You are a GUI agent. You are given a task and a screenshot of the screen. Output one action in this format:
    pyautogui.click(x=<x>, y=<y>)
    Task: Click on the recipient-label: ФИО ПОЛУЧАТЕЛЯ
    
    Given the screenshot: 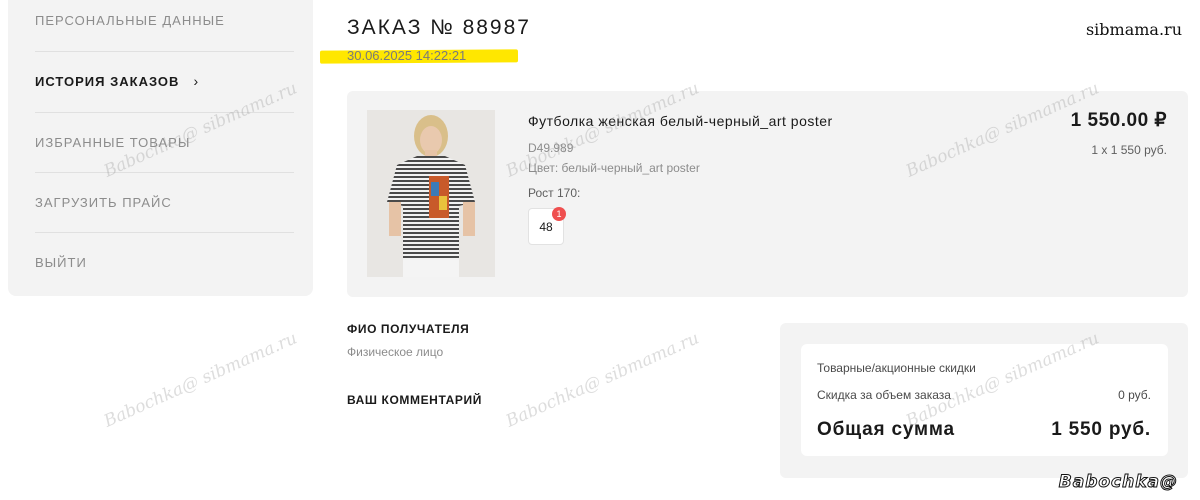 What is the action you would take?
    pyautogui.click(x=408, y=329)
    